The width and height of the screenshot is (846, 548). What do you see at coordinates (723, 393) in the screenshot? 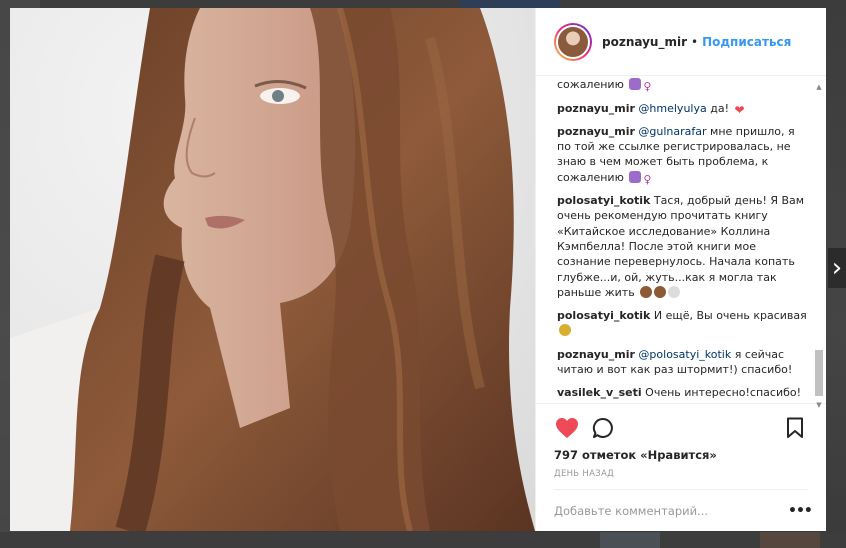
I see `comment-text: Очень интересно!спасибо!` at bounding box center [723, 393].